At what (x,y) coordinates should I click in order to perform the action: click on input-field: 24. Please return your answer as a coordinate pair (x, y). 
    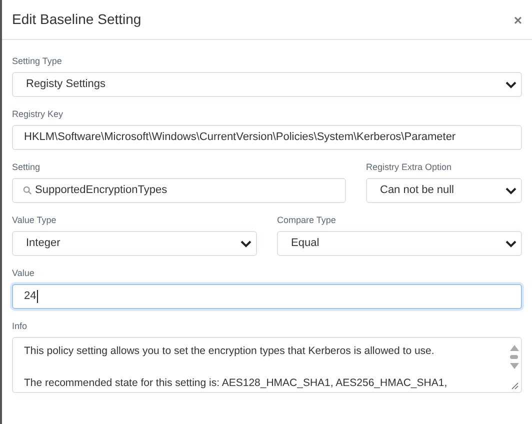
    Looking at the image, I should click on (267, 296).